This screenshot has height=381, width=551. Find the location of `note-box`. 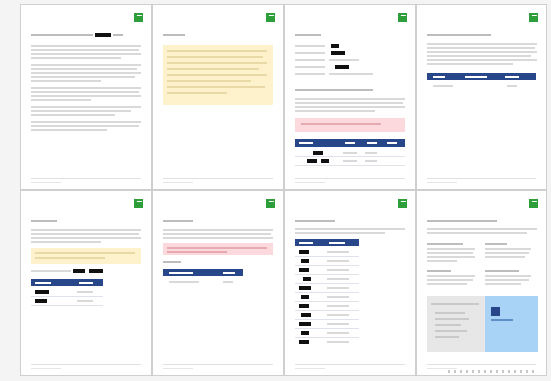

note-box is located at coordinates (86, 256).